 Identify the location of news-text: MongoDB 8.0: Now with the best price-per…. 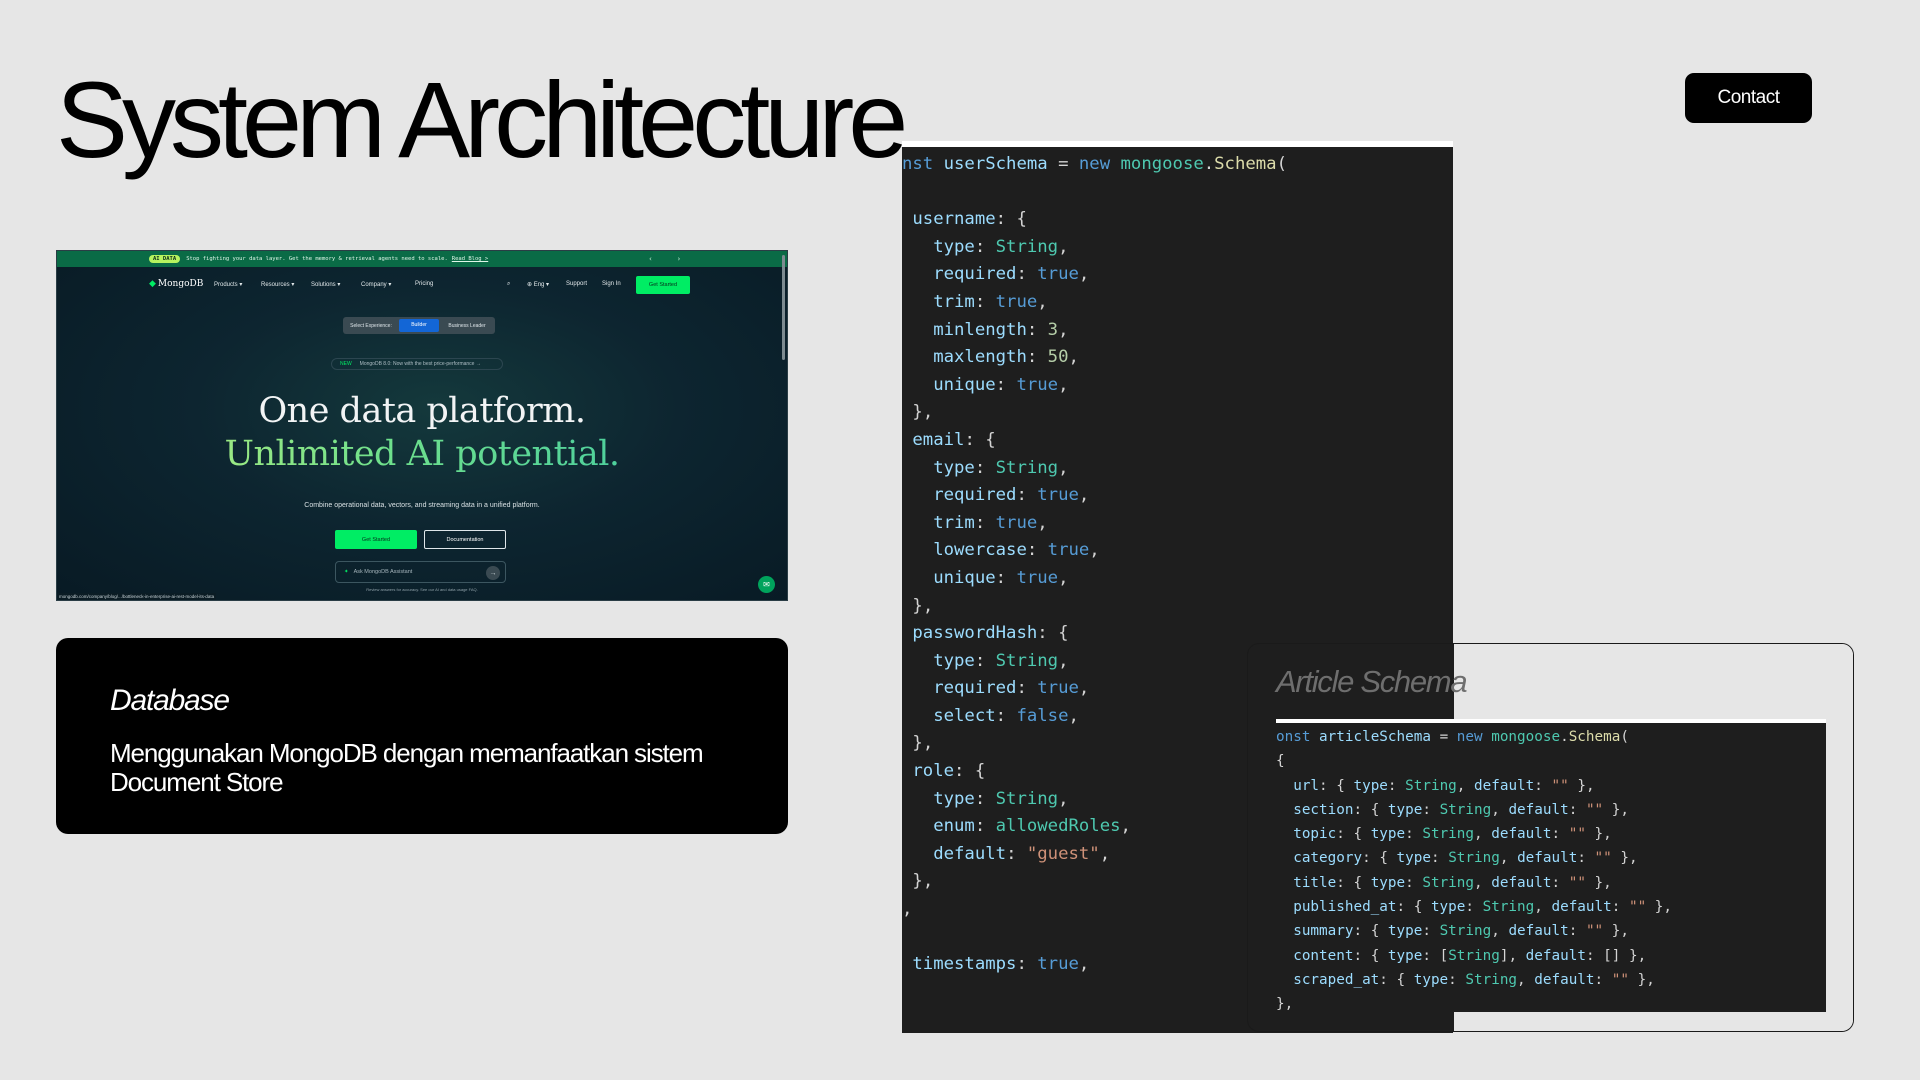
(420, 364).